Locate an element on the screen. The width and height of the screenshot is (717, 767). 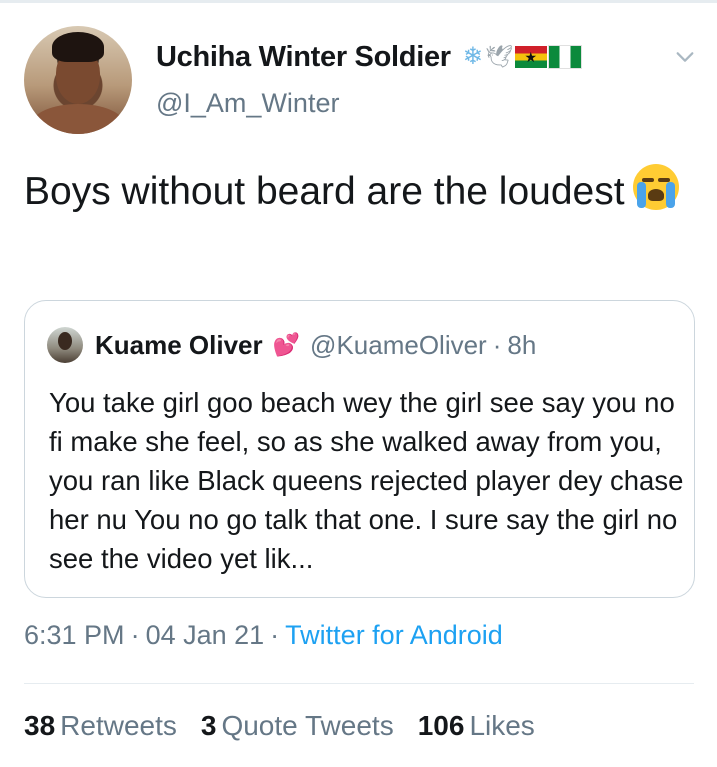
author-handle: @I_Am_Winter is located at coordinates (247, 103).